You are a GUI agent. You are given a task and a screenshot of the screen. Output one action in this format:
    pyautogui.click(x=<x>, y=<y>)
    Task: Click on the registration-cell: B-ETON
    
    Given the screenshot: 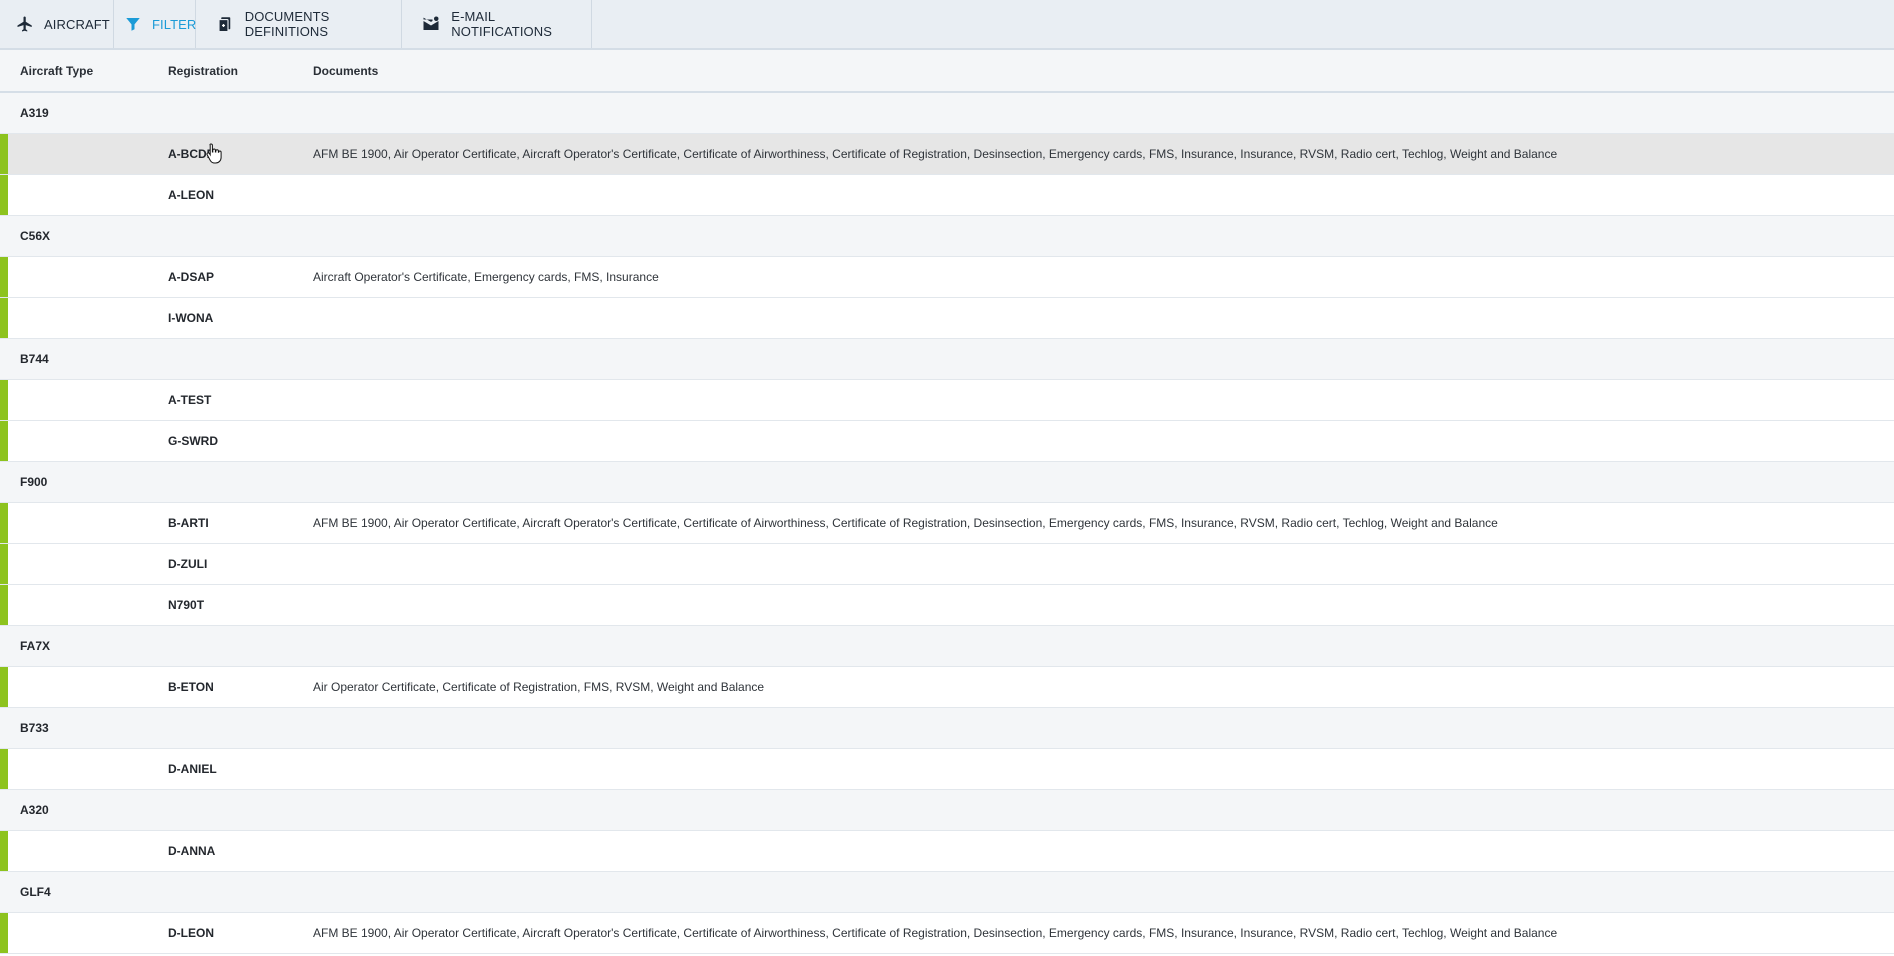 What is the action you would take?
    pyautogui.click(x=191, y=687)
    